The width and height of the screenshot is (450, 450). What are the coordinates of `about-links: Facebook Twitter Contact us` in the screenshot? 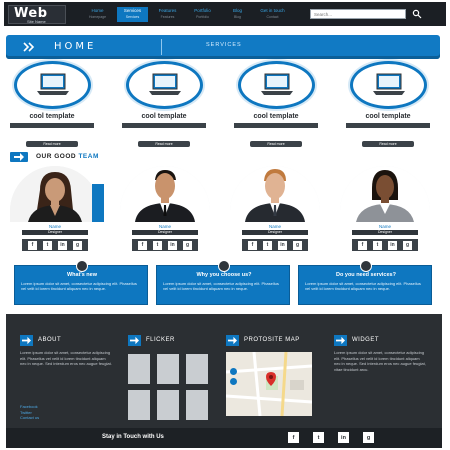 It's located at (29, 412).